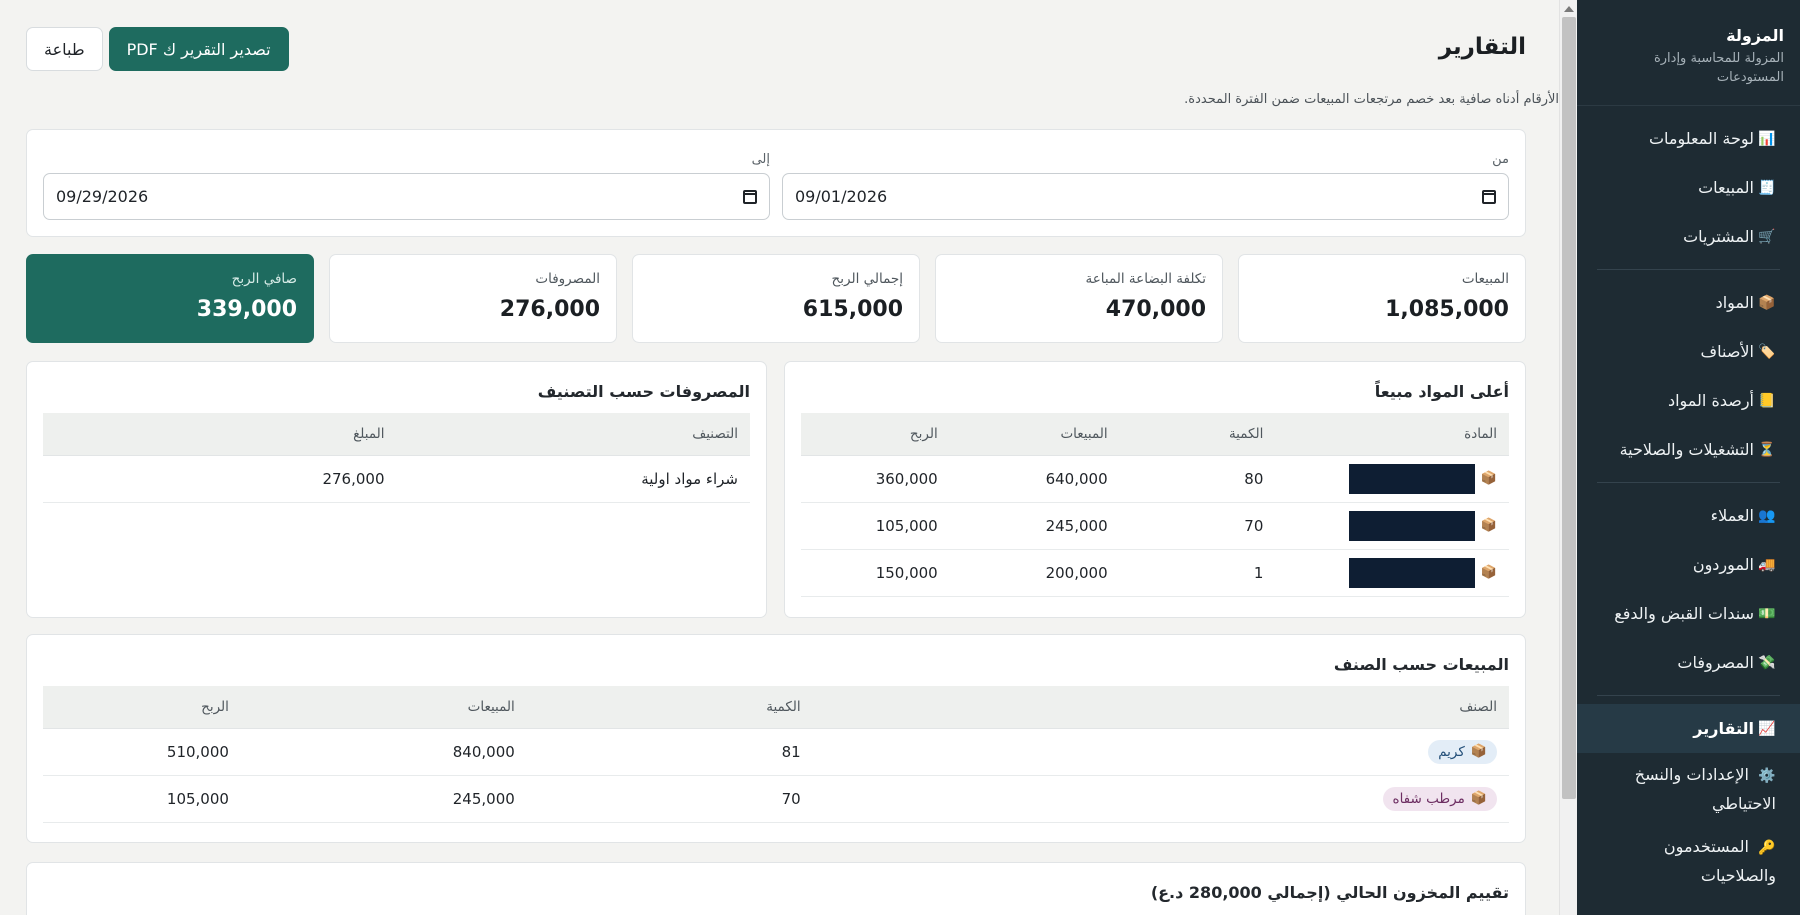 The width and height of the screenshot is (1800, 915). Describe the element at coordinates (1688, 564) in the screenshot. I see `sidebar-item-suppliers: 🚚 الموردون` at that location.